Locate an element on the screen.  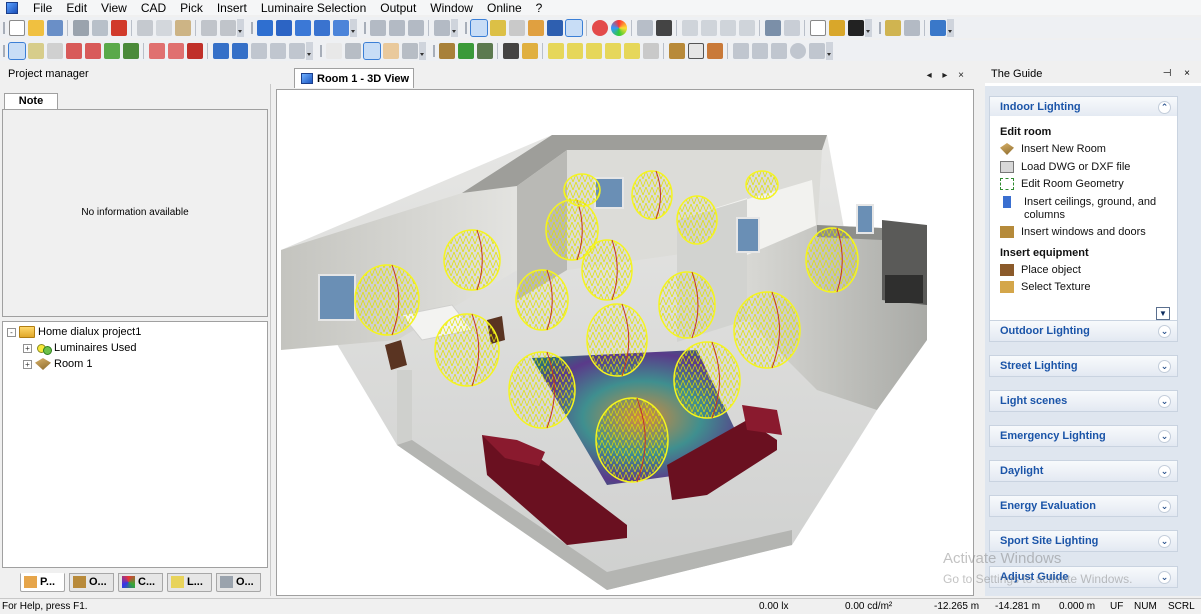
guide-item-place-object: Place object is located at coordinates (1087, 270).